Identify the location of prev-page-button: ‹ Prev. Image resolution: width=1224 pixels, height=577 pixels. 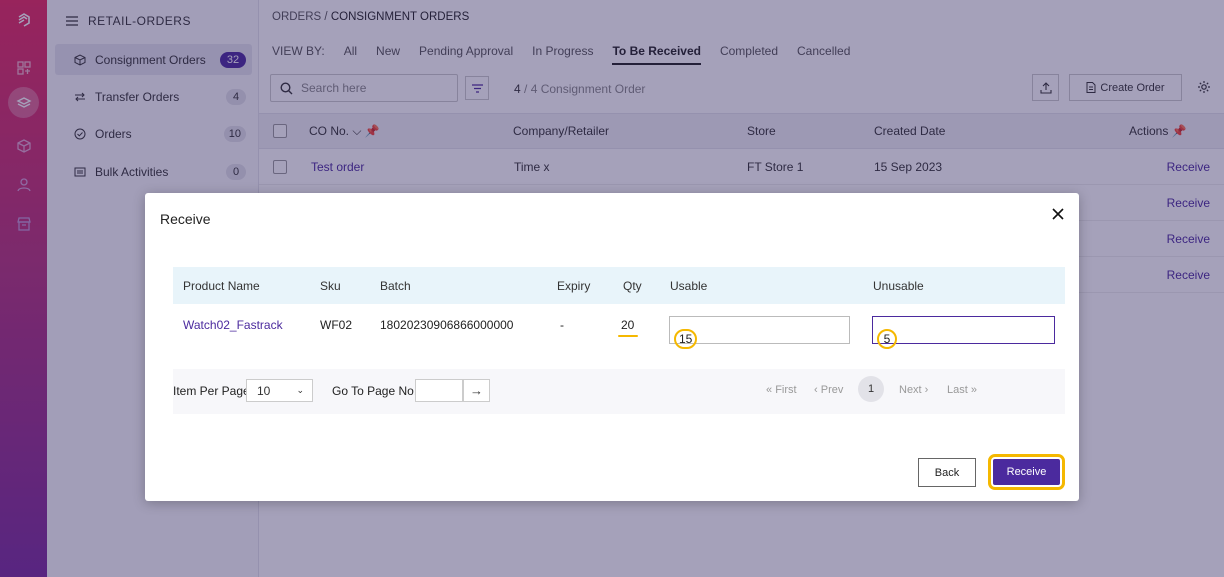
(828, 390).